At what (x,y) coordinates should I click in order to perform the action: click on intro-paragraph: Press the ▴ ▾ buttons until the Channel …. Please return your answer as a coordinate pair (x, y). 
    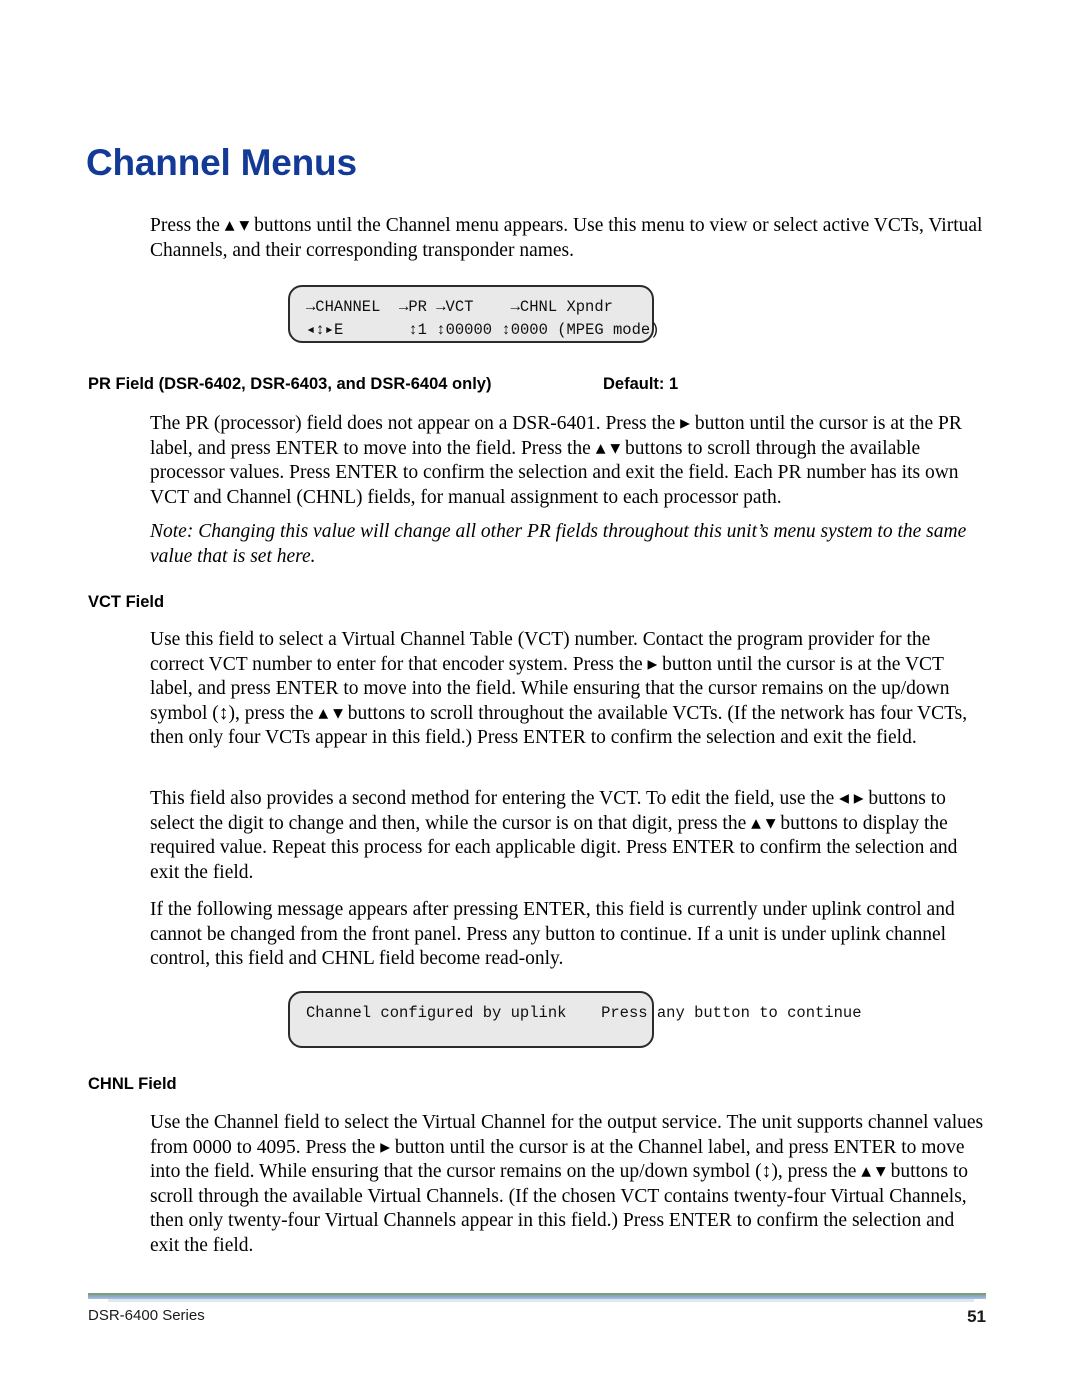
    Looking at the image, I should click on (566, 238).